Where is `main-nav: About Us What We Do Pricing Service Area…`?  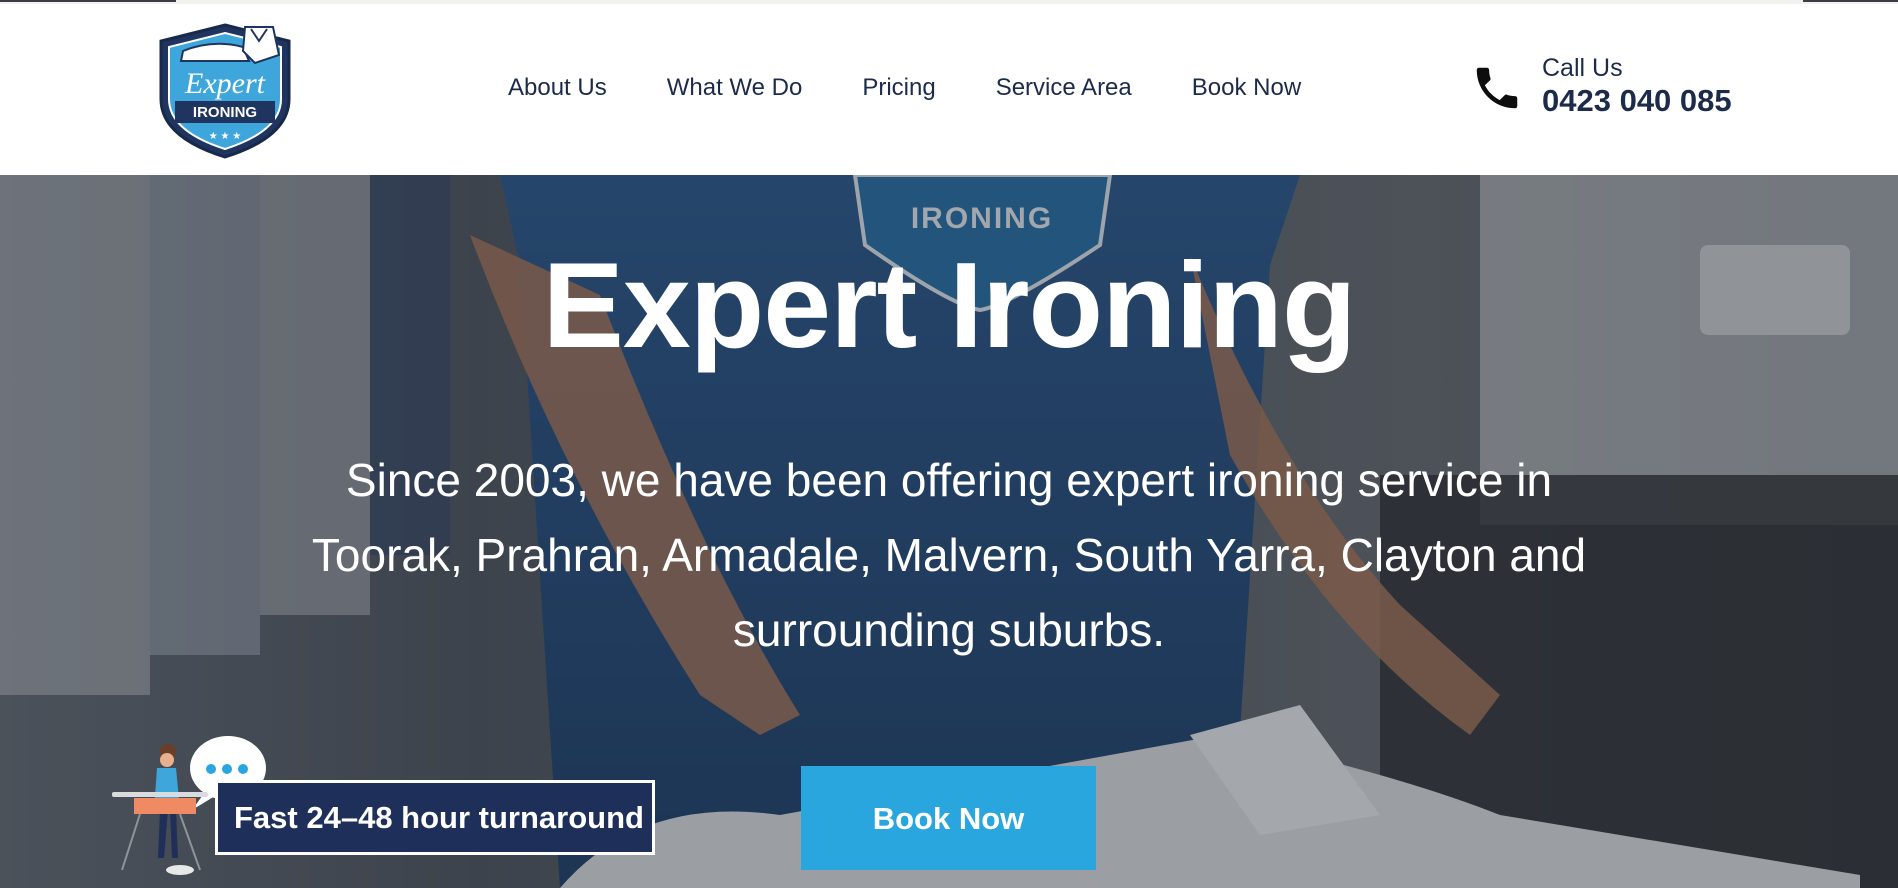
main-nav: About Us What We Do Pricing Service Area… is located at coordinates (934, 88).